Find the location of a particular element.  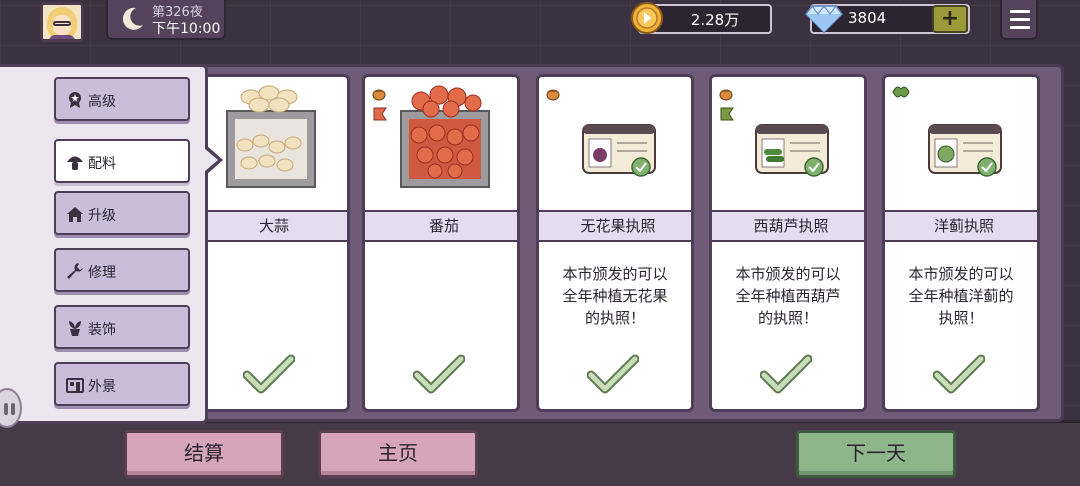

mushroom-icon is located at coordinates (75, 163).